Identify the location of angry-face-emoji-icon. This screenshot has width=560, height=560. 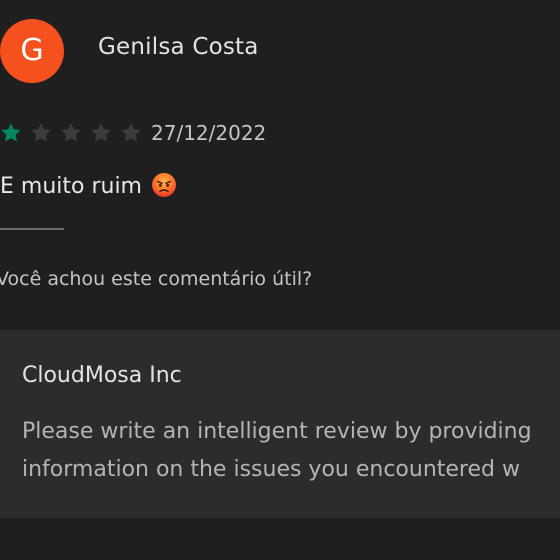
(164, 185).